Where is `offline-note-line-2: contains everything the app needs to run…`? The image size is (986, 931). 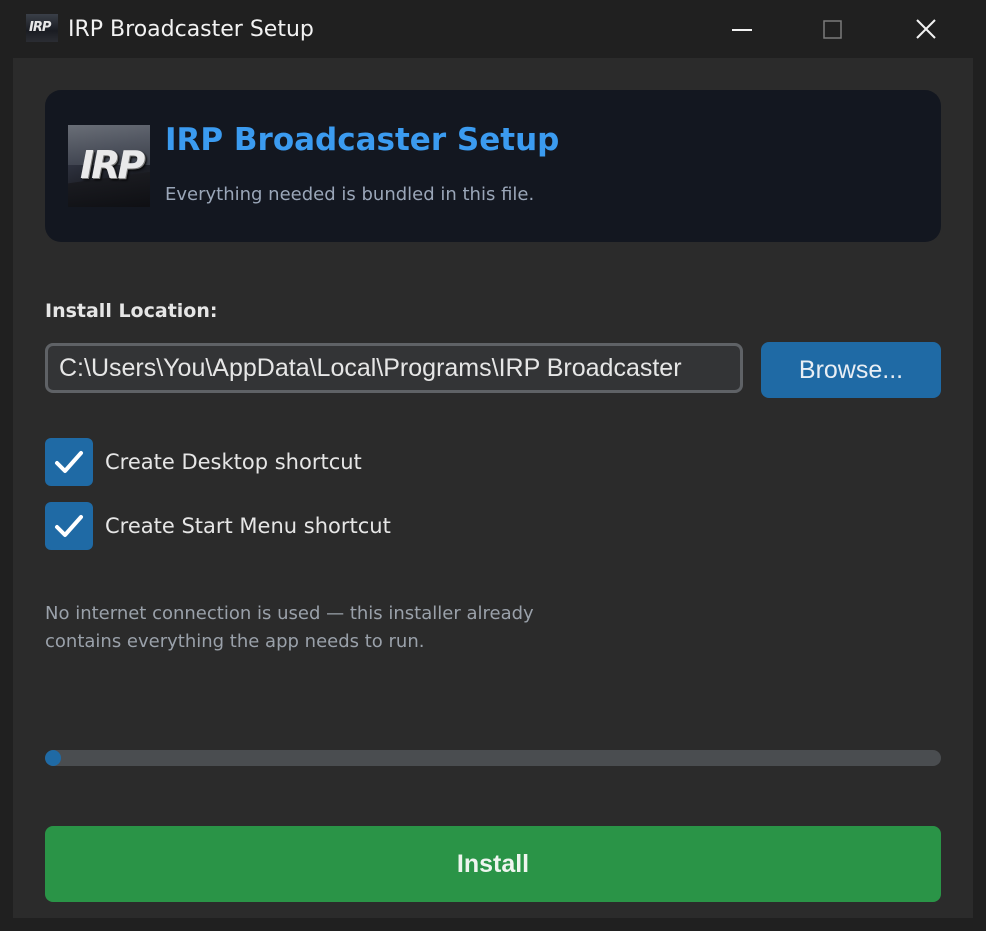
offline-note-line-2: contains everything the app needs to run… is located at coordinates (235, 641).